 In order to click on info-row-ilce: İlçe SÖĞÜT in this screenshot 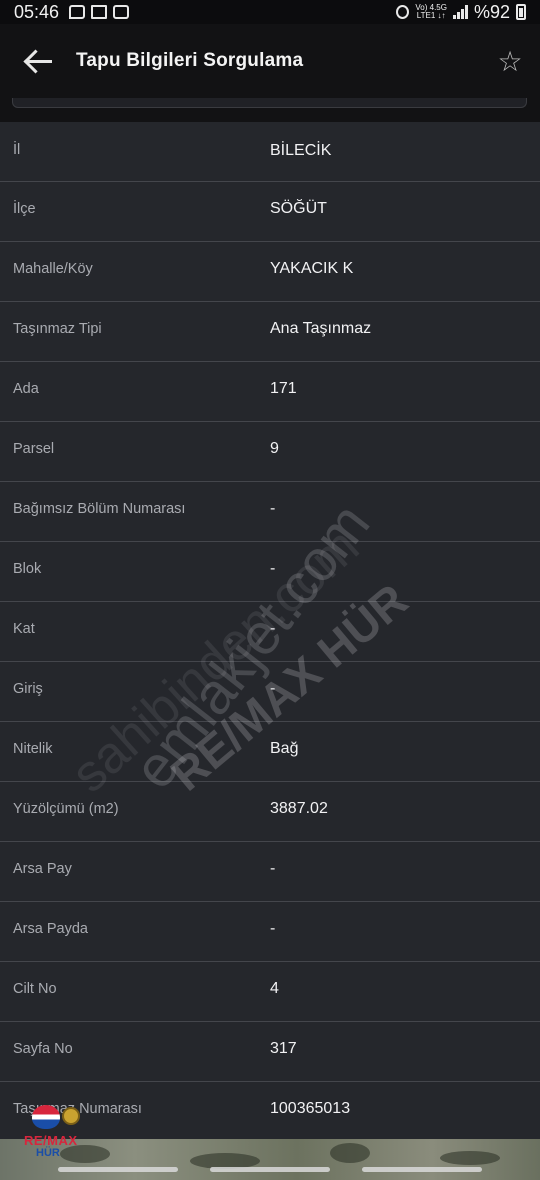, I will do `click(270, 212)`.